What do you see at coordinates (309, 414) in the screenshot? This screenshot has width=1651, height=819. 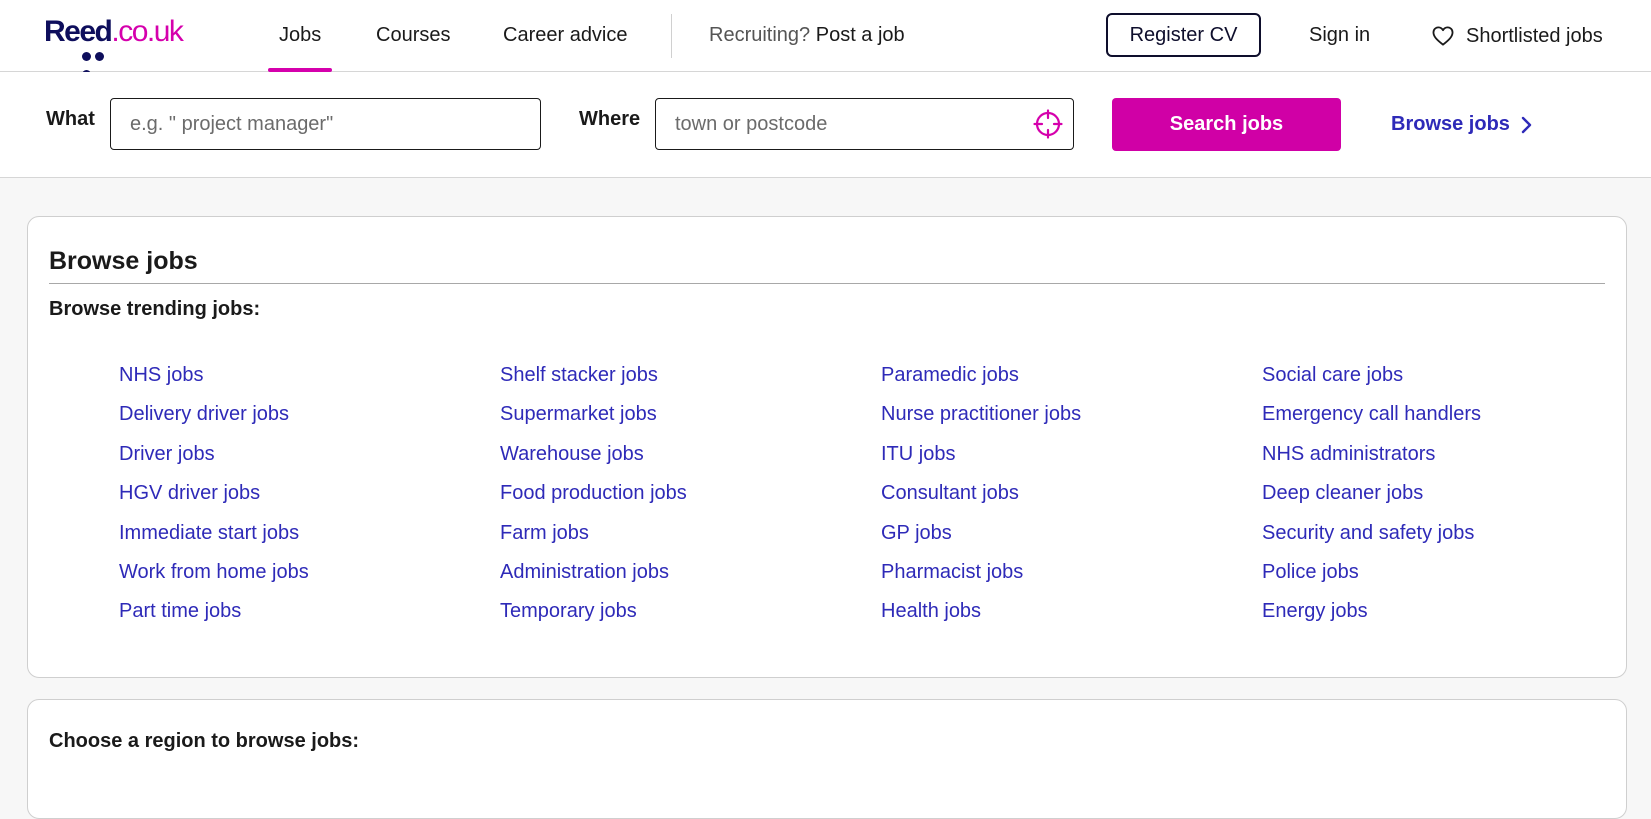 I see `trending-job-link: Delivery driver jobs` at bounding box center [309, 414].